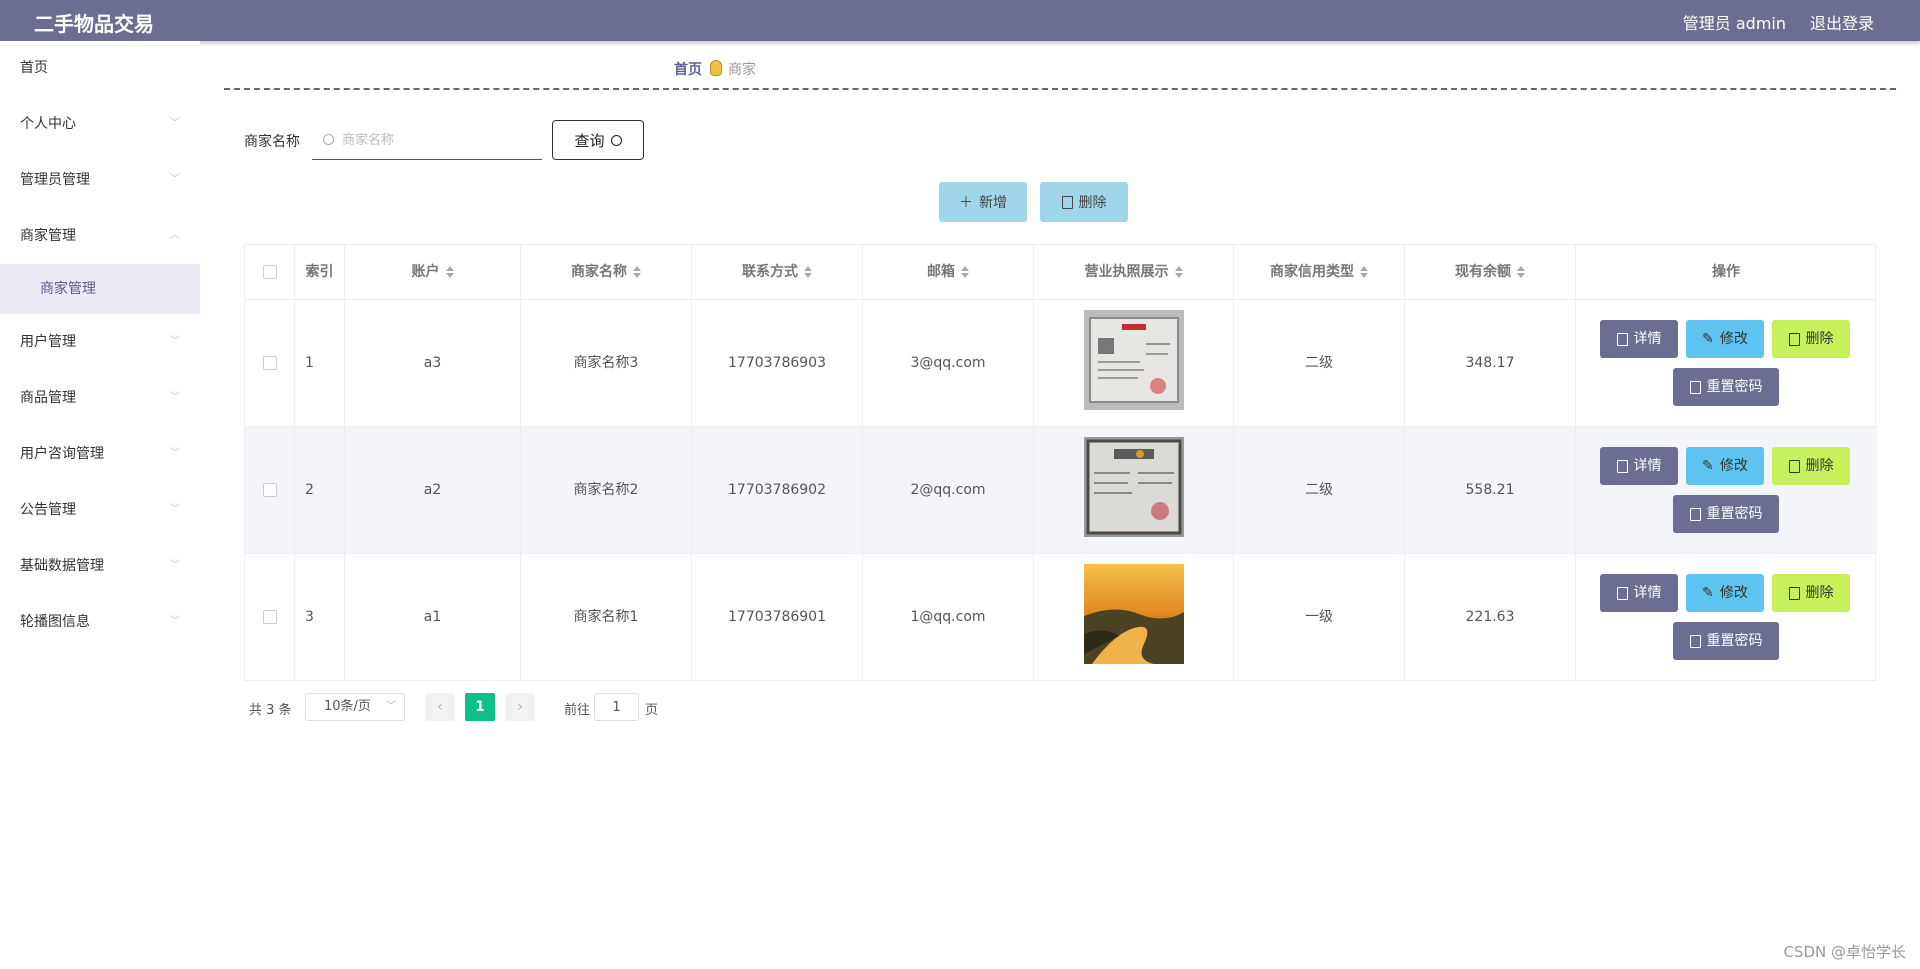  Describe the element at coordinates (616, 707) in the screenshot. I see `goto-page-input` at that location.